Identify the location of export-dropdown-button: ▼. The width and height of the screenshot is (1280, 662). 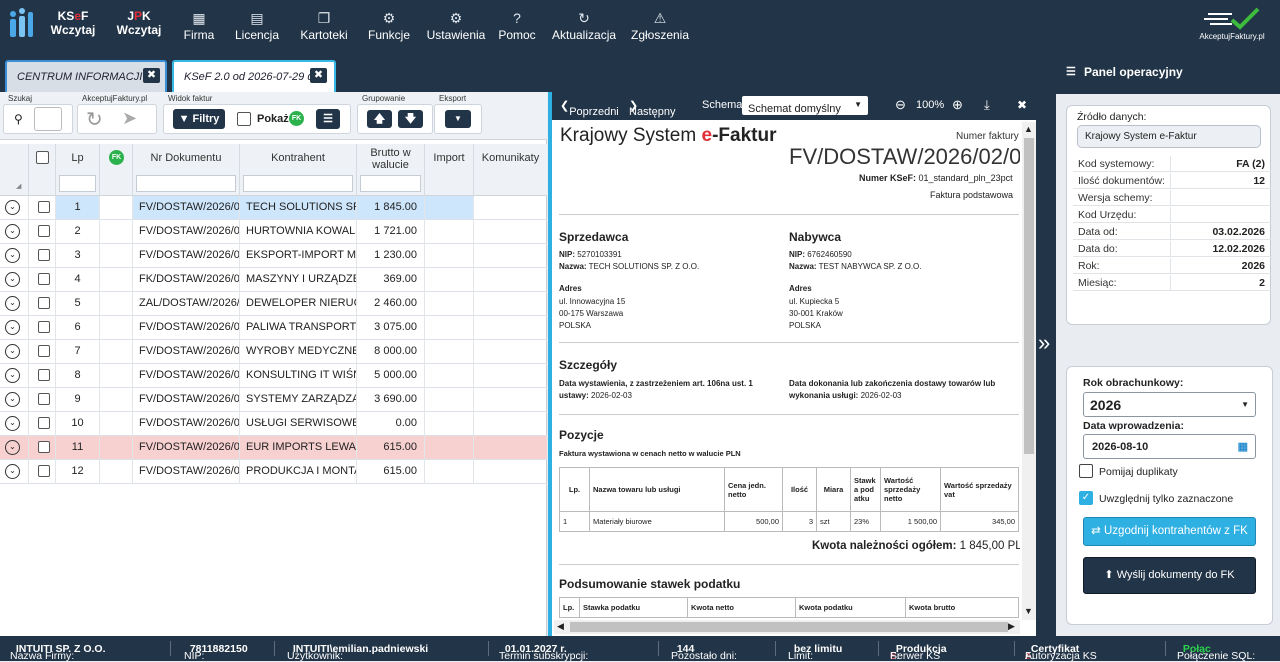
(458, 119).